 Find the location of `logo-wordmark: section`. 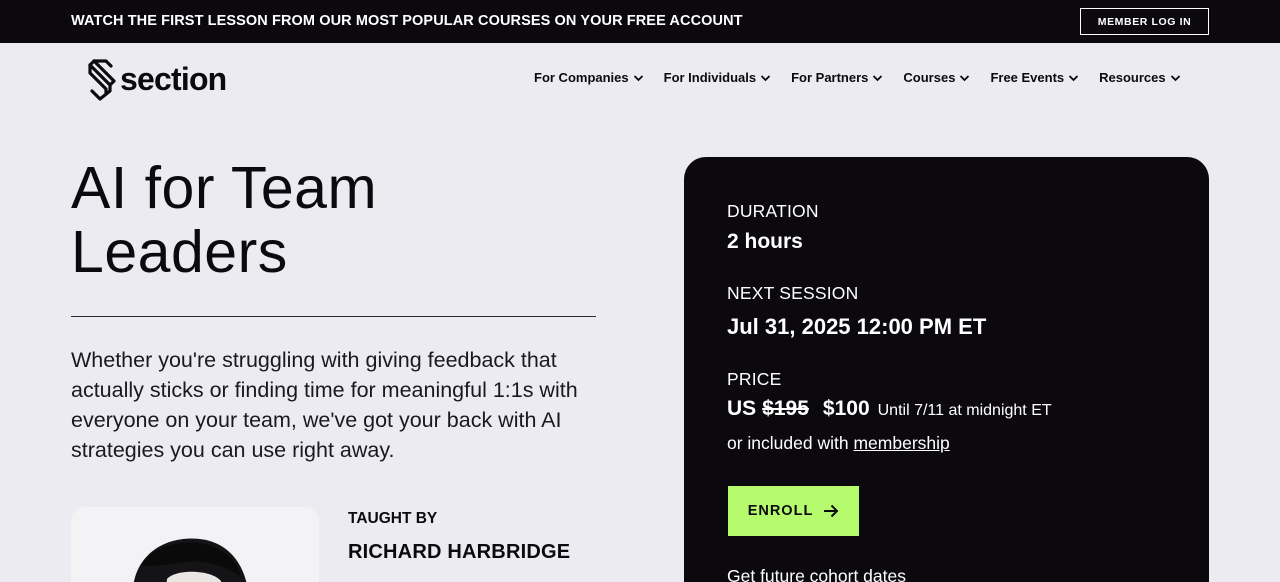

logo-wordmark: section is located at coordinates (173, 78).